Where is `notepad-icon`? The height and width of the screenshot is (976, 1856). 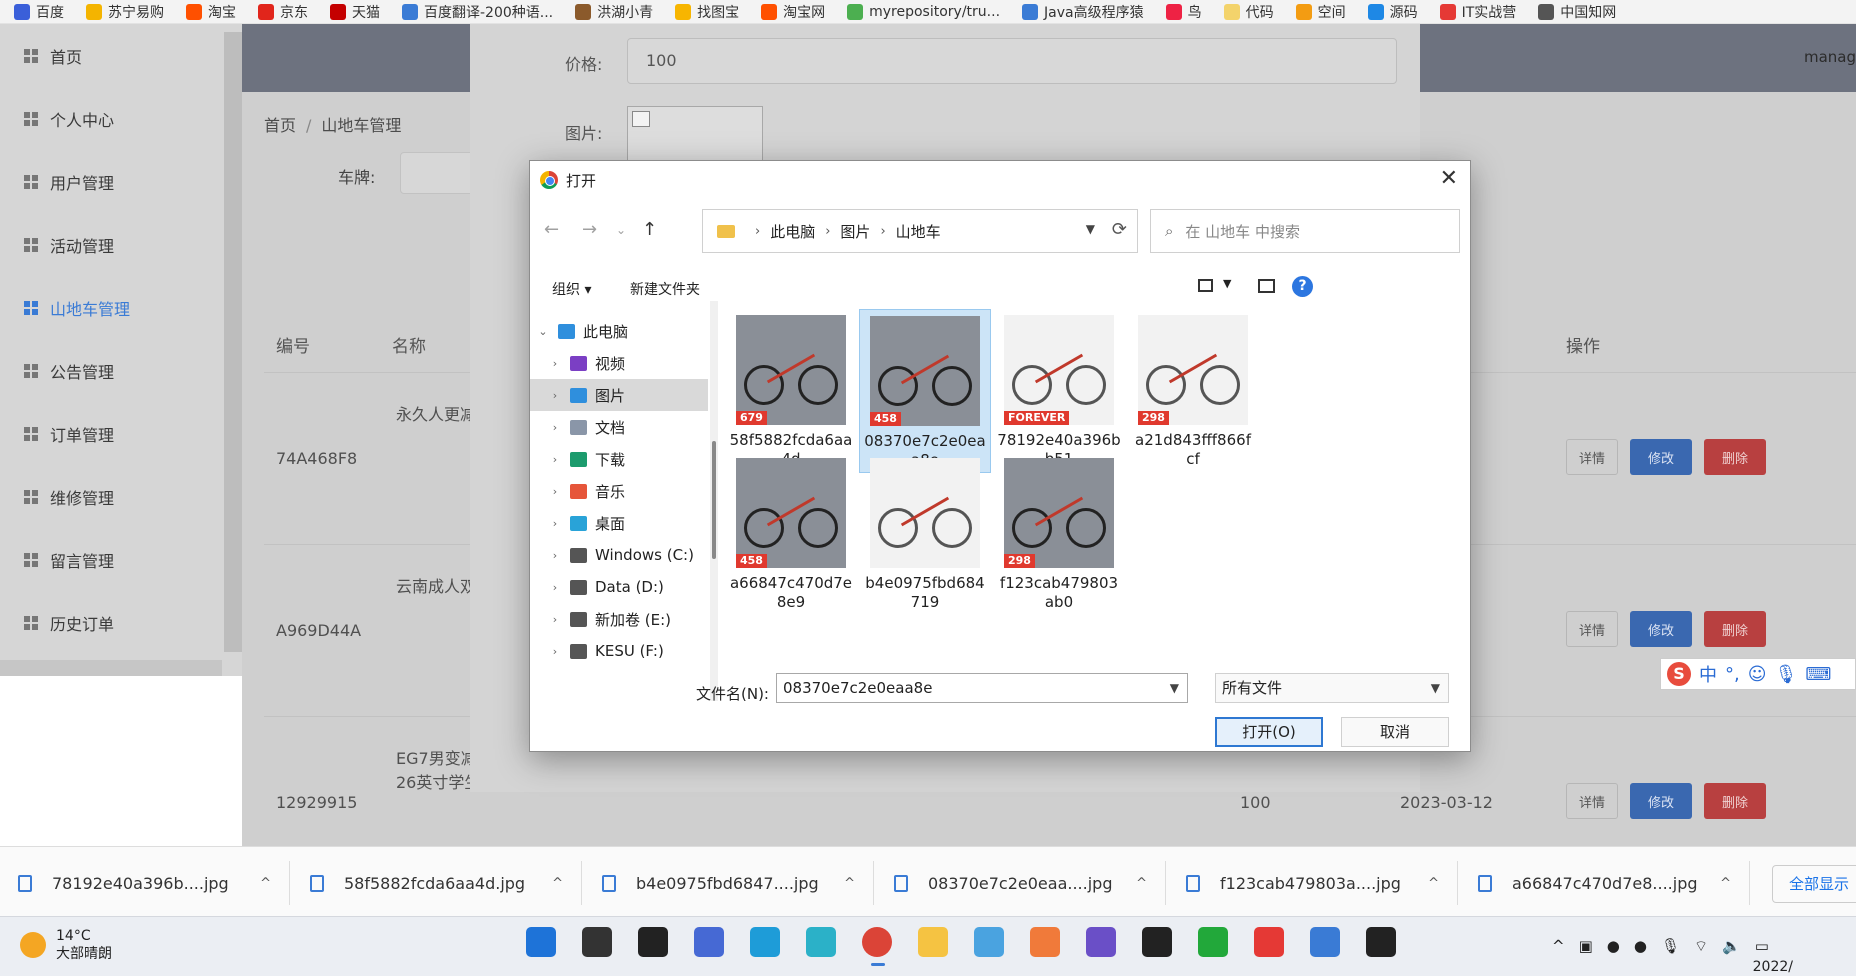 notepad-icon is located at coordinates (1325, 942).